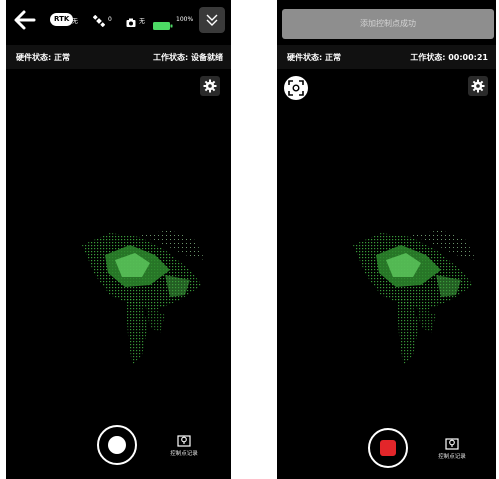  What do you see at coordinates (449, 57) in the screenshot?
I see `work-status: 工作状态: 00:00:21` at bounding box center [449, 57].